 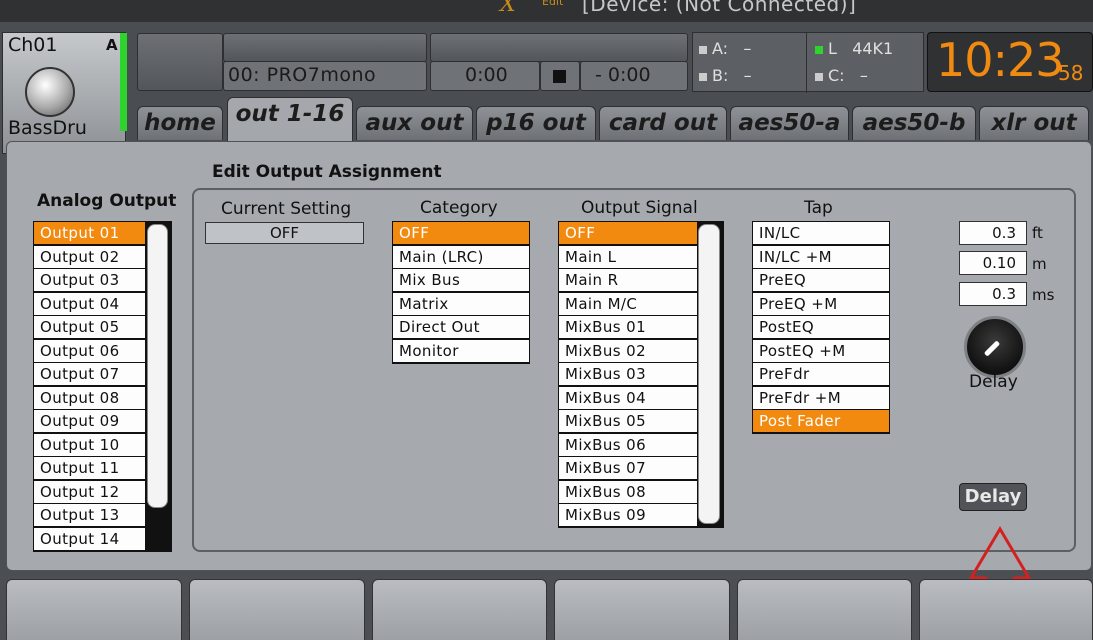 I want to click on status-b-indicator-icon, so click(x=703, y=76).